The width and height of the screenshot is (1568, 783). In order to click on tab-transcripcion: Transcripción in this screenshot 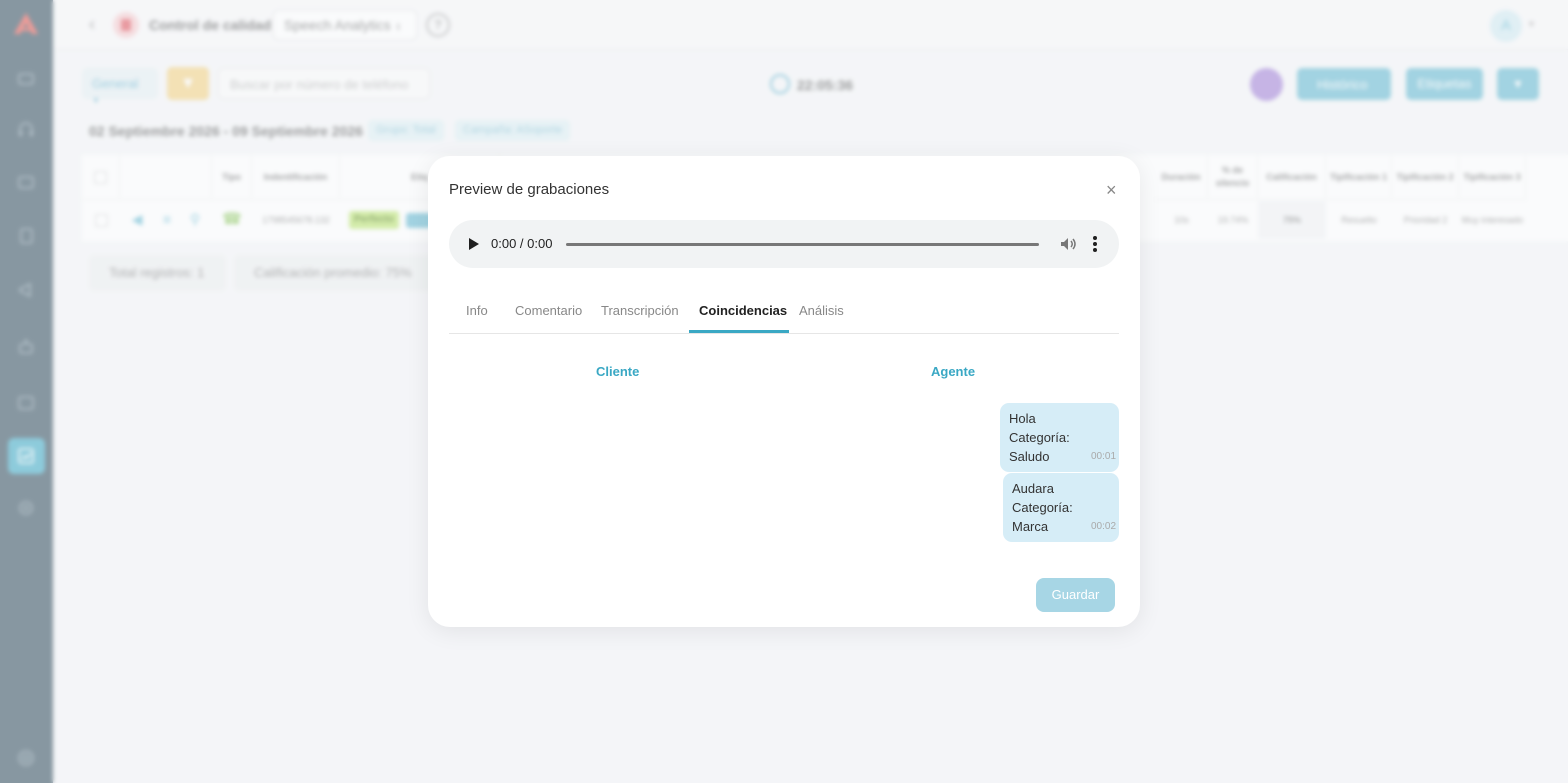, I will do `click(640, 310)`.